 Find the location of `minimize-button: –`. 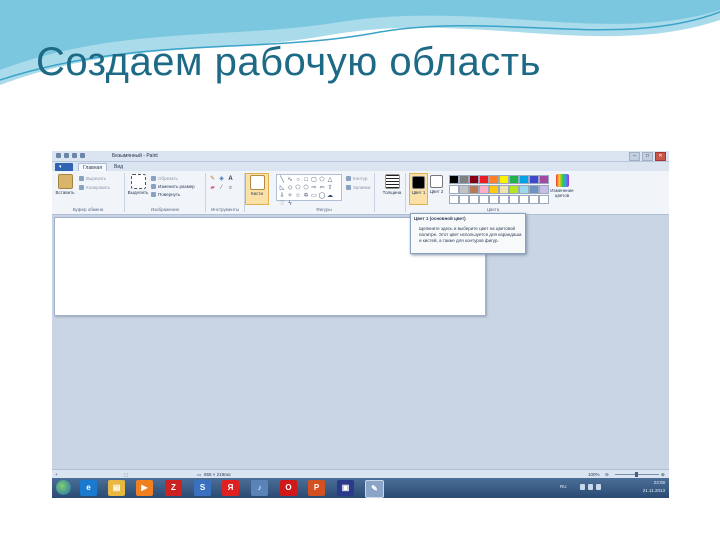

minimize-button: – is located at coordinates (634, 156).